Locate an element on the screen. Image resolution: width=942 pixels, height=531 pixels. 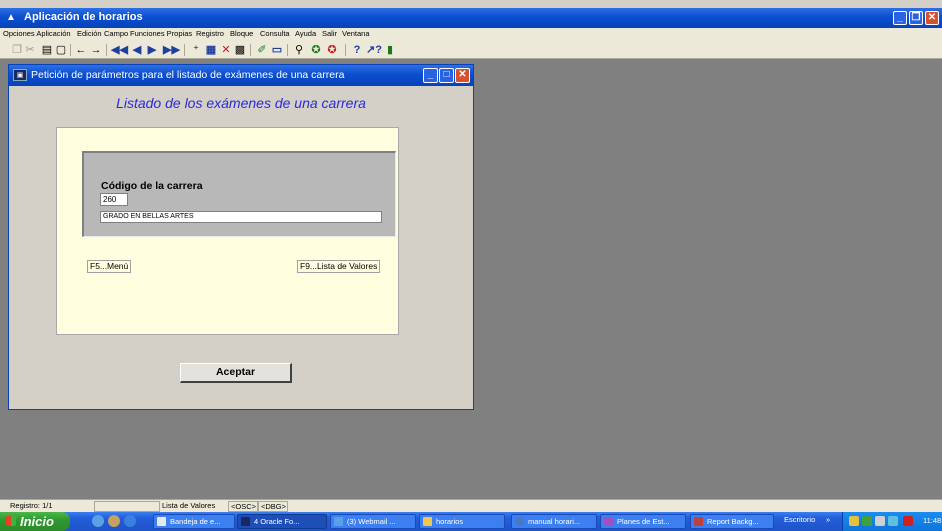
menu-bloque: Bloque is located at coordinates (241, 33).